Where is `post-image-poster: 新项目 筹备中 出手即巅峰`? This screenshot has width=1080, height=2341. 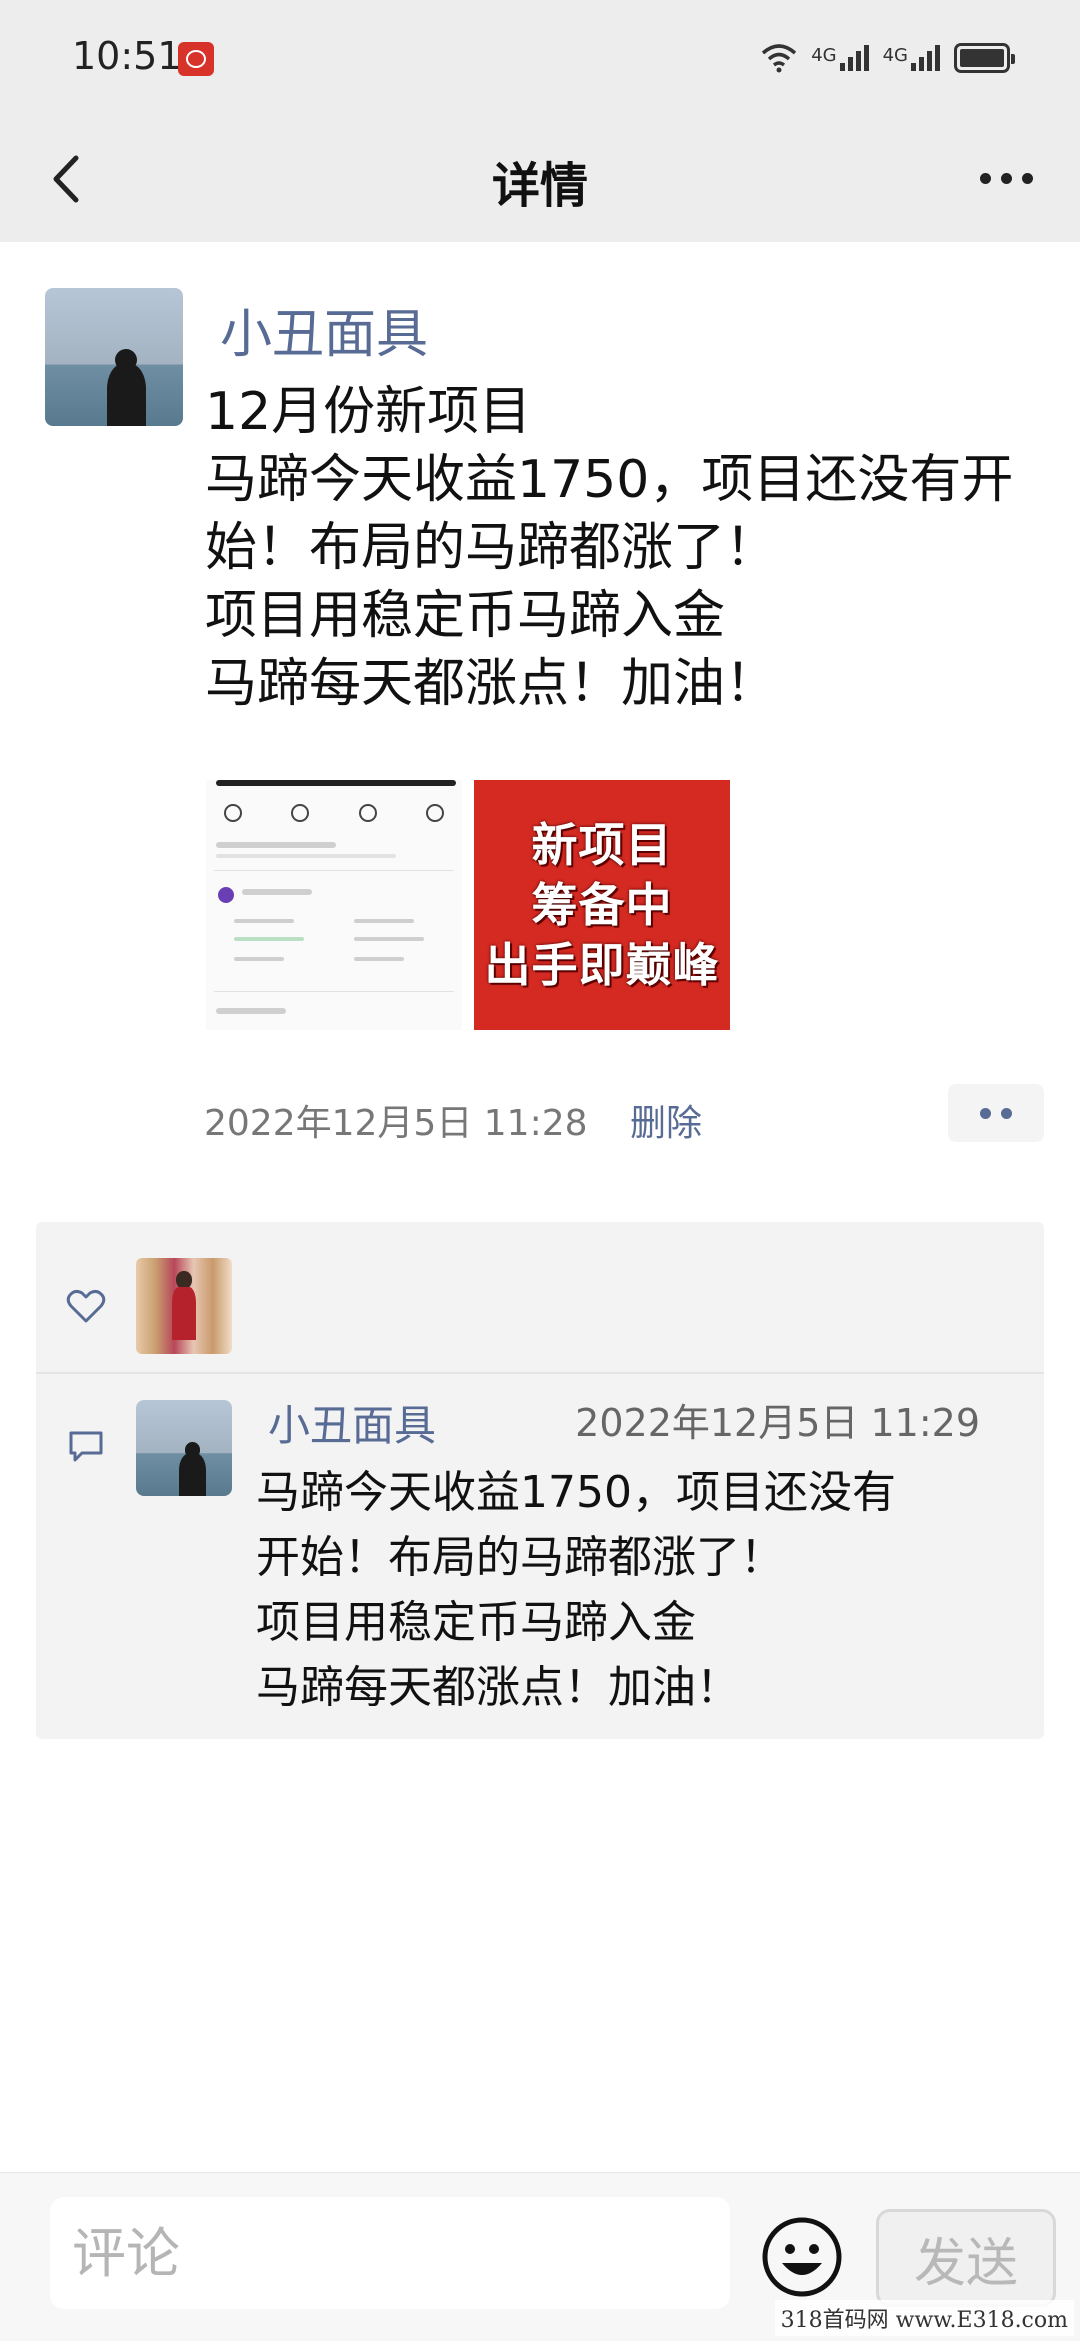 post-image-poster: 新项目 筹备中 出手即巅峰 is located at coordinates (602, 905).